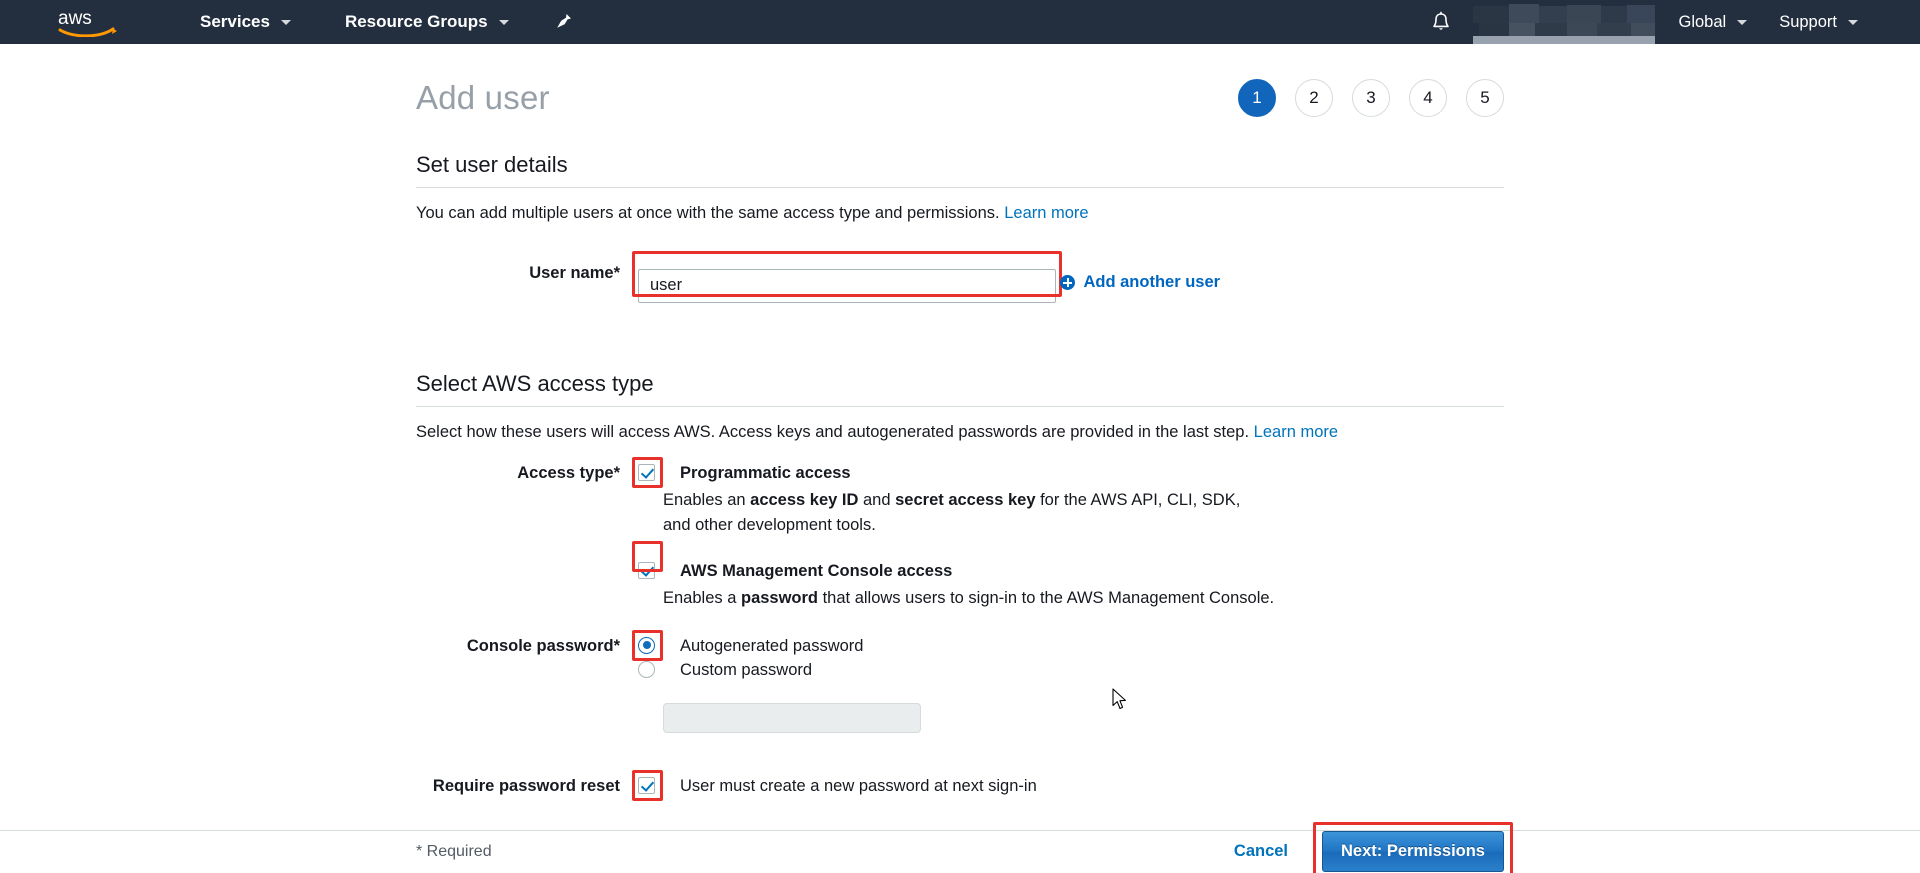 This screenshot has height=873, width=1920. I want to click on wizard-step-5: 5, so click(1485, 98).